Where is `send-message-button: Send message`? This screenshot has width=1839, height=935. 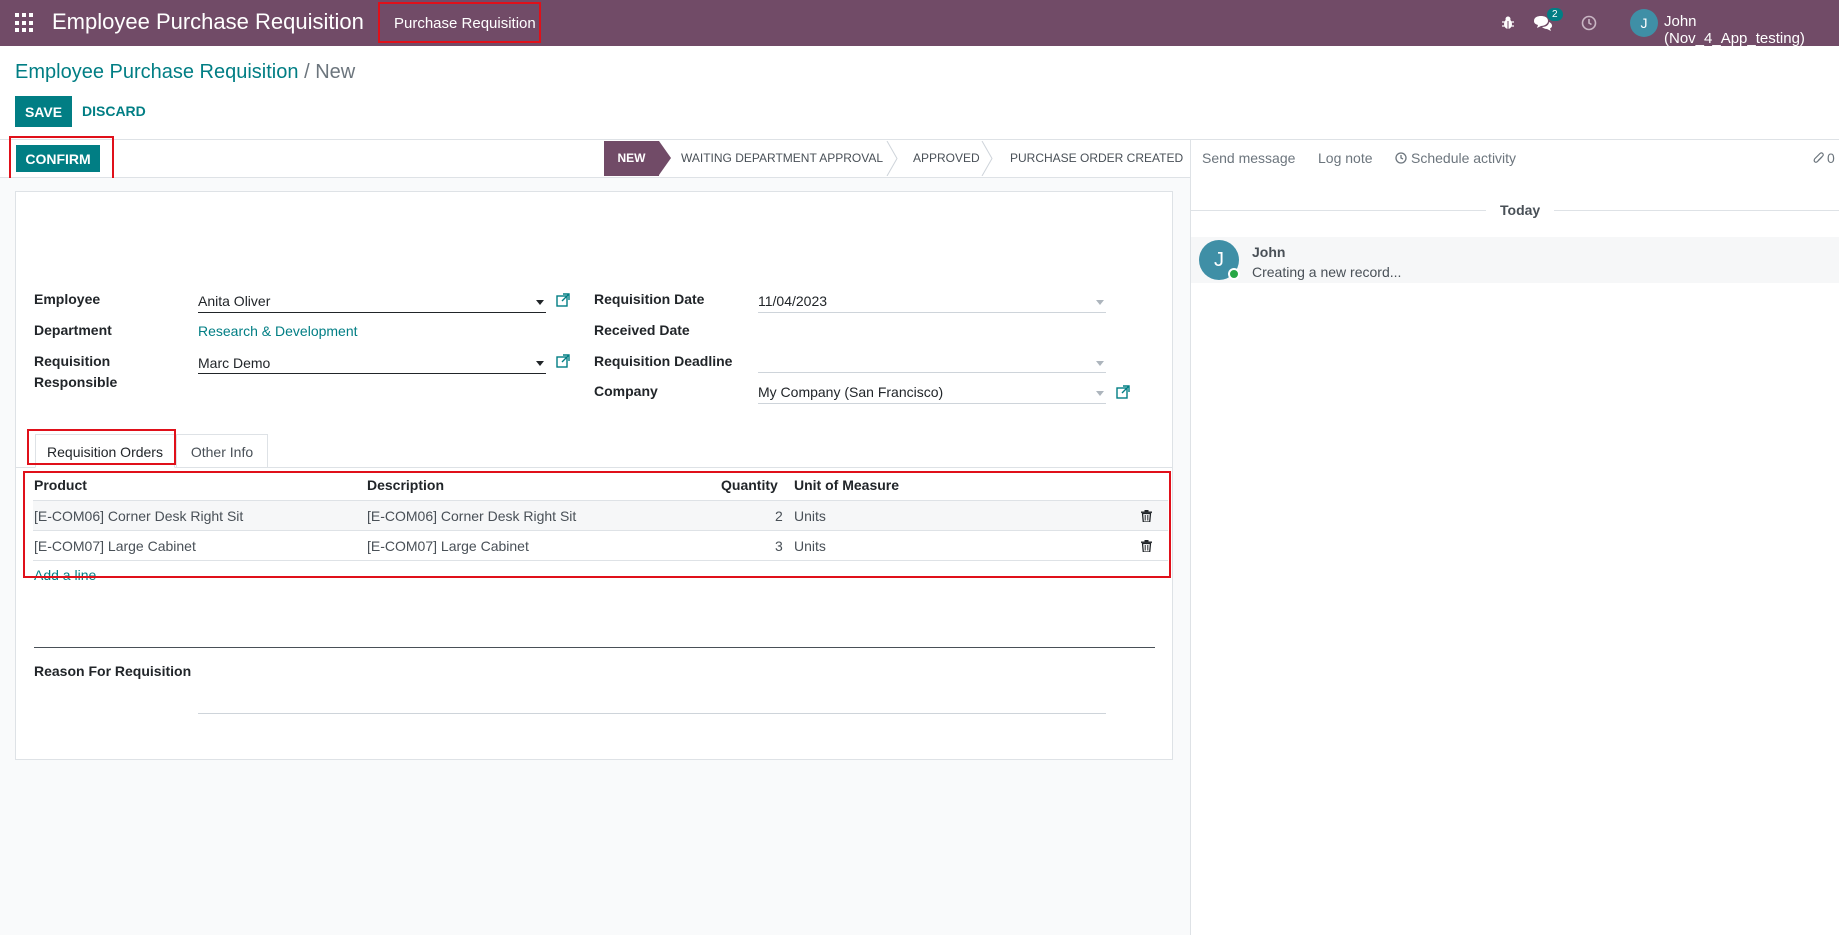 send-message-button: Send message is located at coordinates (1248, 158).